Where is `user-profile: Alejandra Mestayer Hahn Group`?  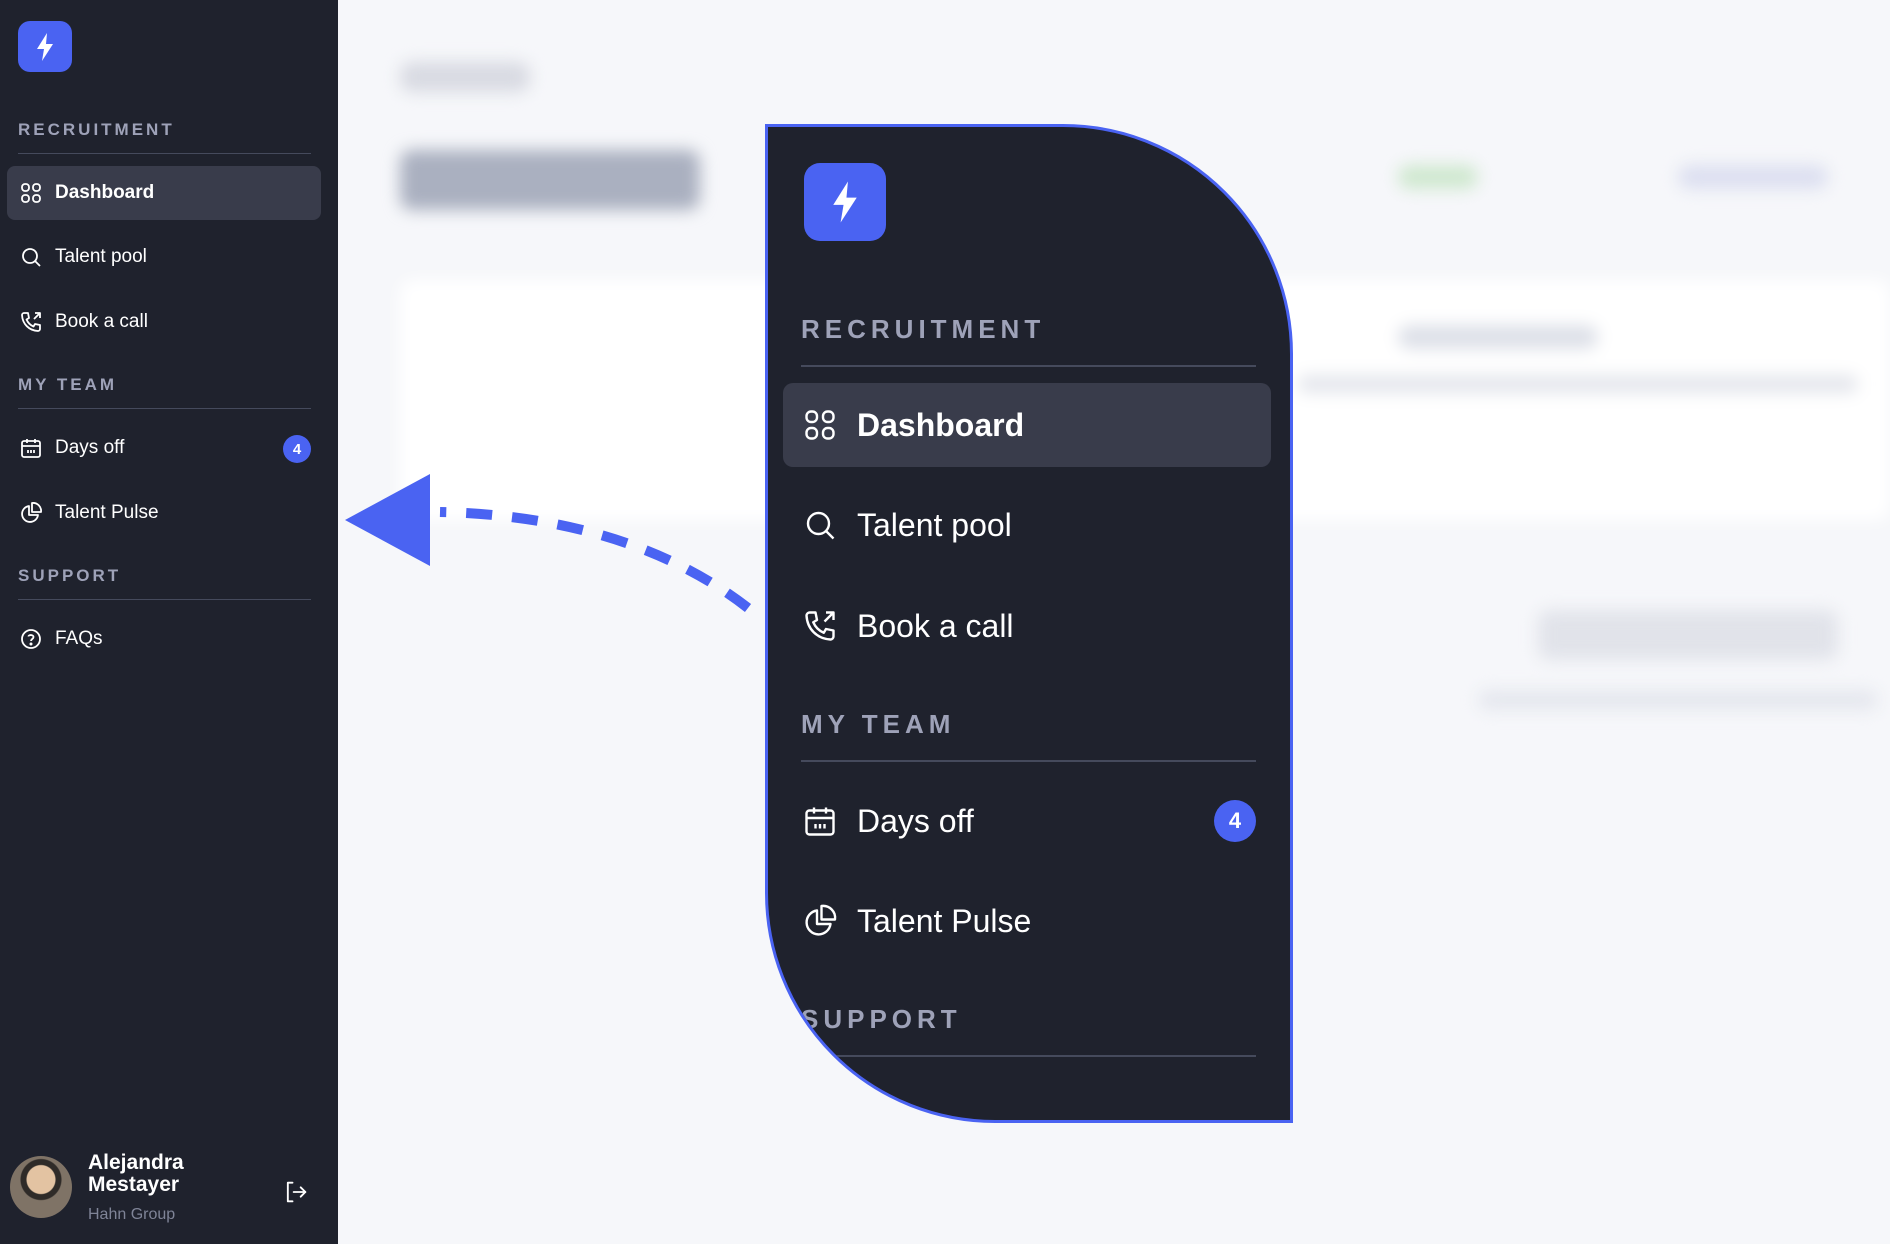
user-profile: Alejandra Mestayer Hahn Group is located at coordinates (170, 1190).